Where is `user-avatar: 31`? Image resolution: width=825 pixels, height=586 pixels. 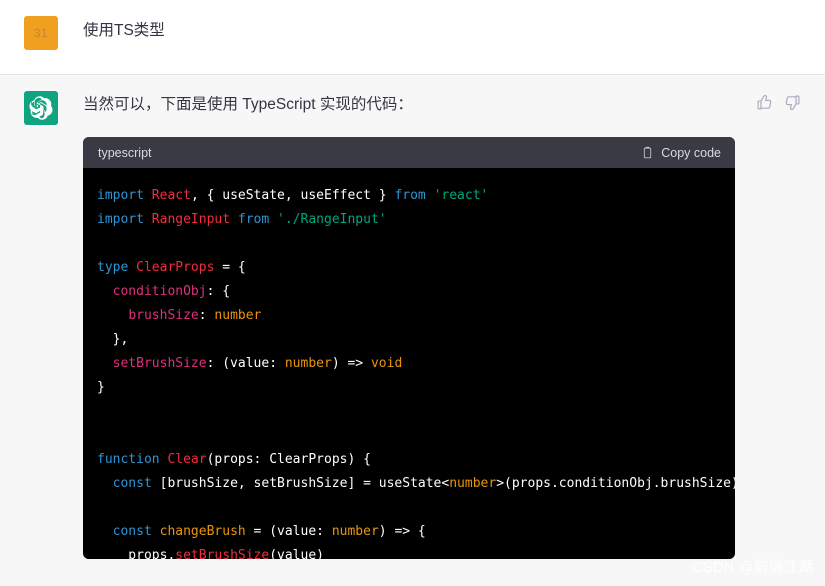
user-avatar: 31 is located at coordinates (41, 33).